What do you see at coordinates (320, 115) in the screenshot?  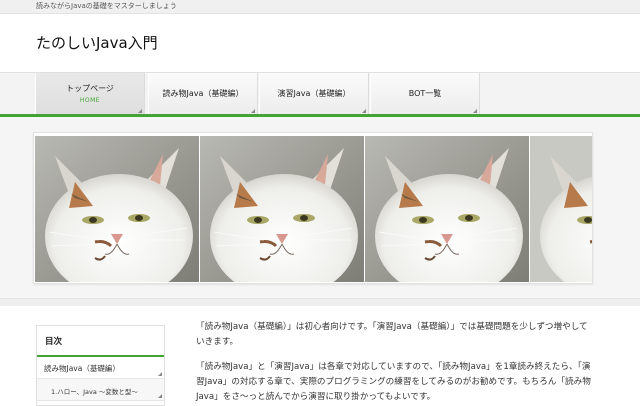 I see `nav-accent-line` at bounding box center [320, 115].